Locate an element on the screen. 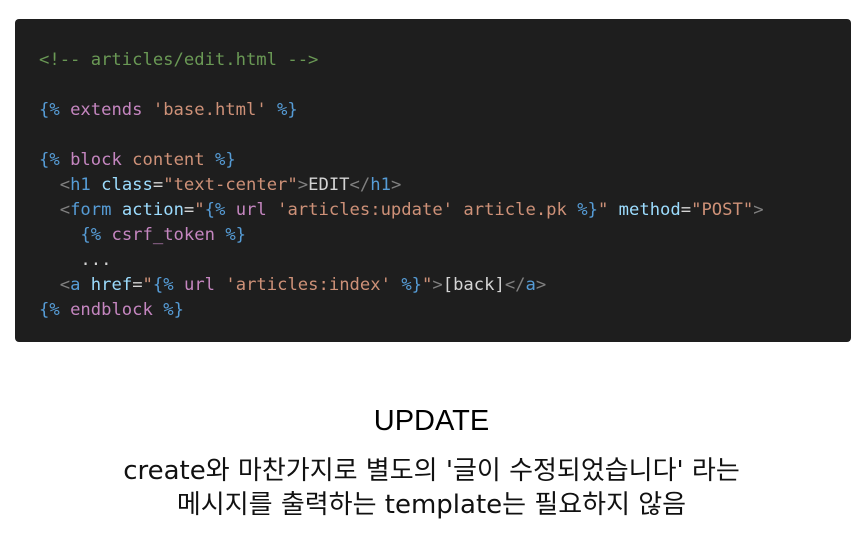 This screenshot has width=863, height=551. html-attribute: method is located at coordinates (649, 210).